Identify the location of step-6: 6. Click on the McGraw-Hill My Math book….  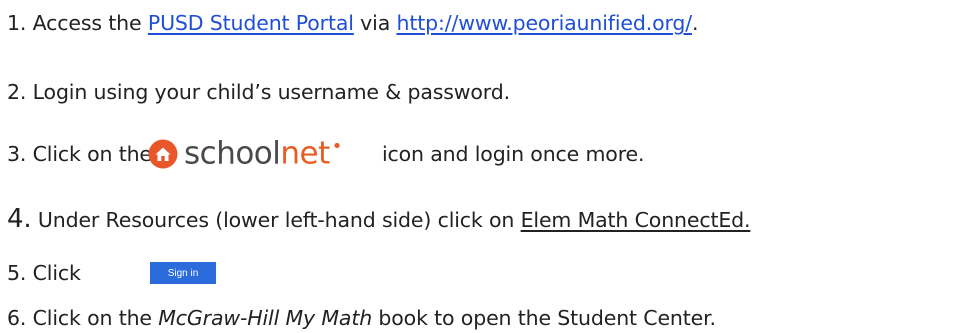
(361, 318).